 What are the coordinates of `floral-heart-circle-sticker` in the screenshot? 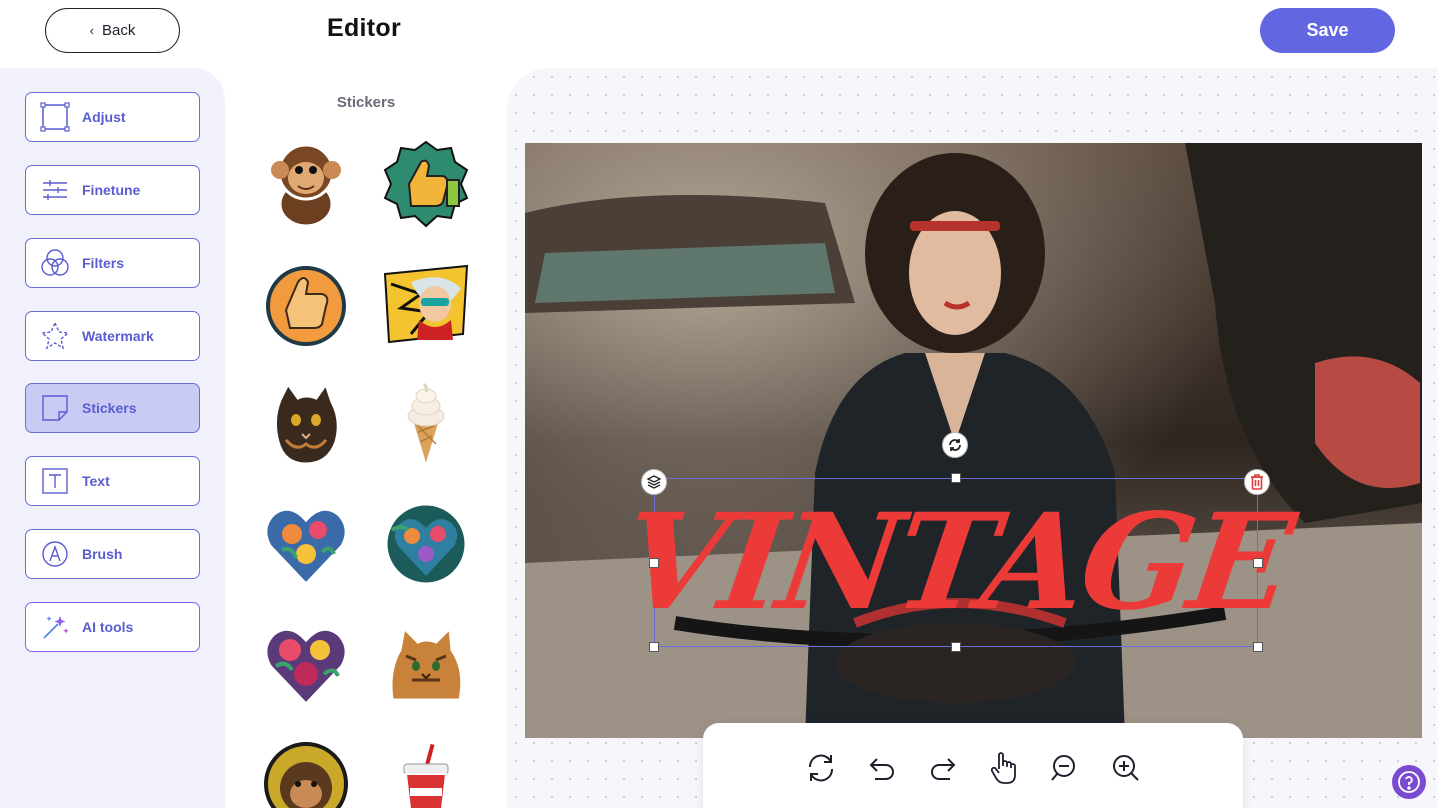 It's located at (426, 544).